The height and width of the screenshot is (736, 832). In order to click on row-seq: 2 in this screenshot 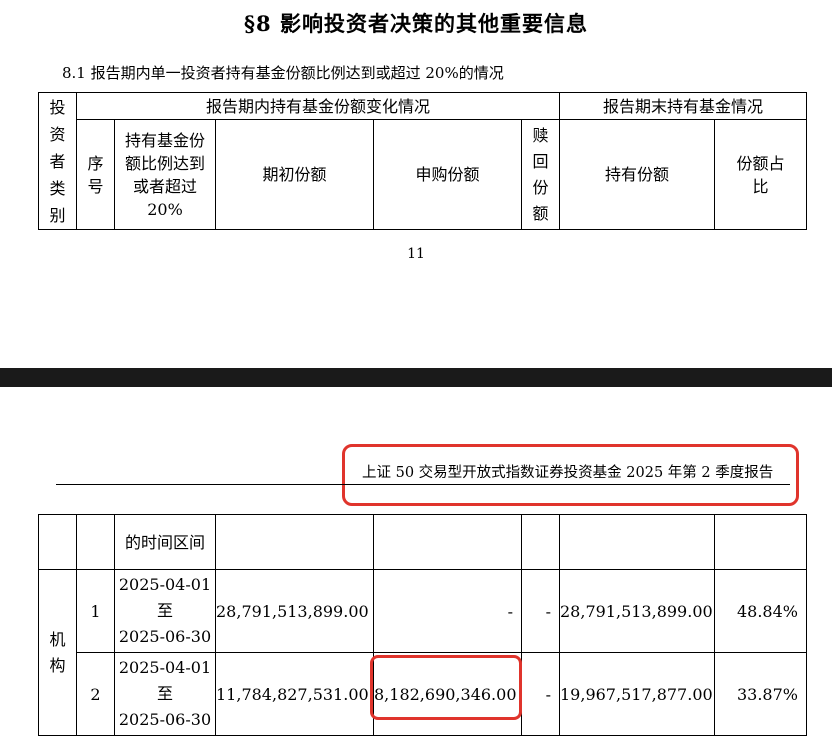, I will do `click(95, 694)`.